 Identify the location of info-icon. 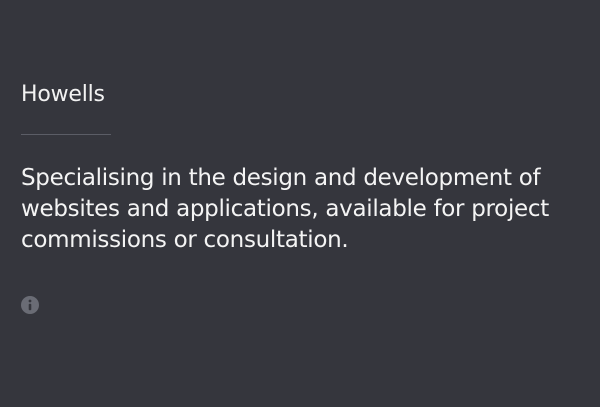
(30, 305).